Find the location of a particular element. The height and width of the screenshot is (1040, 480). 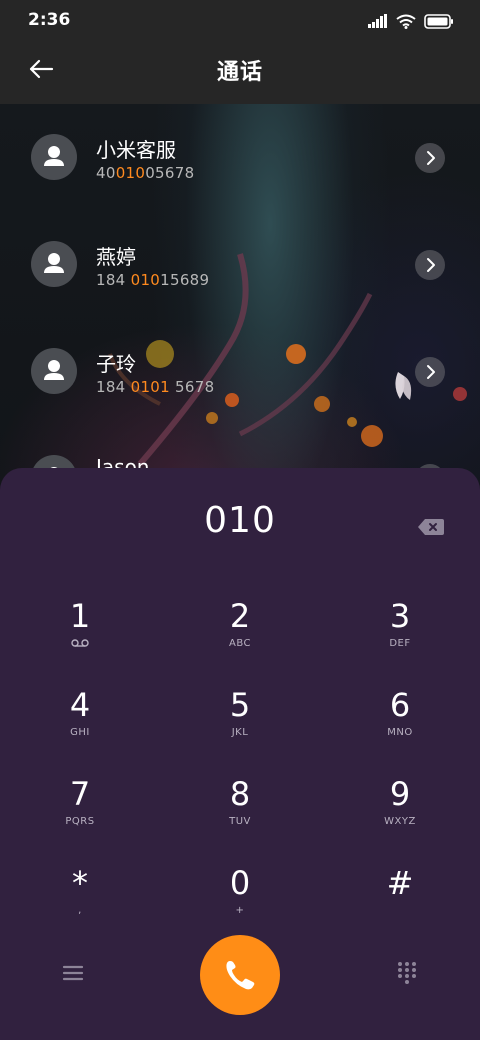

key-letters: DEF is located at coordinates (400, 643).